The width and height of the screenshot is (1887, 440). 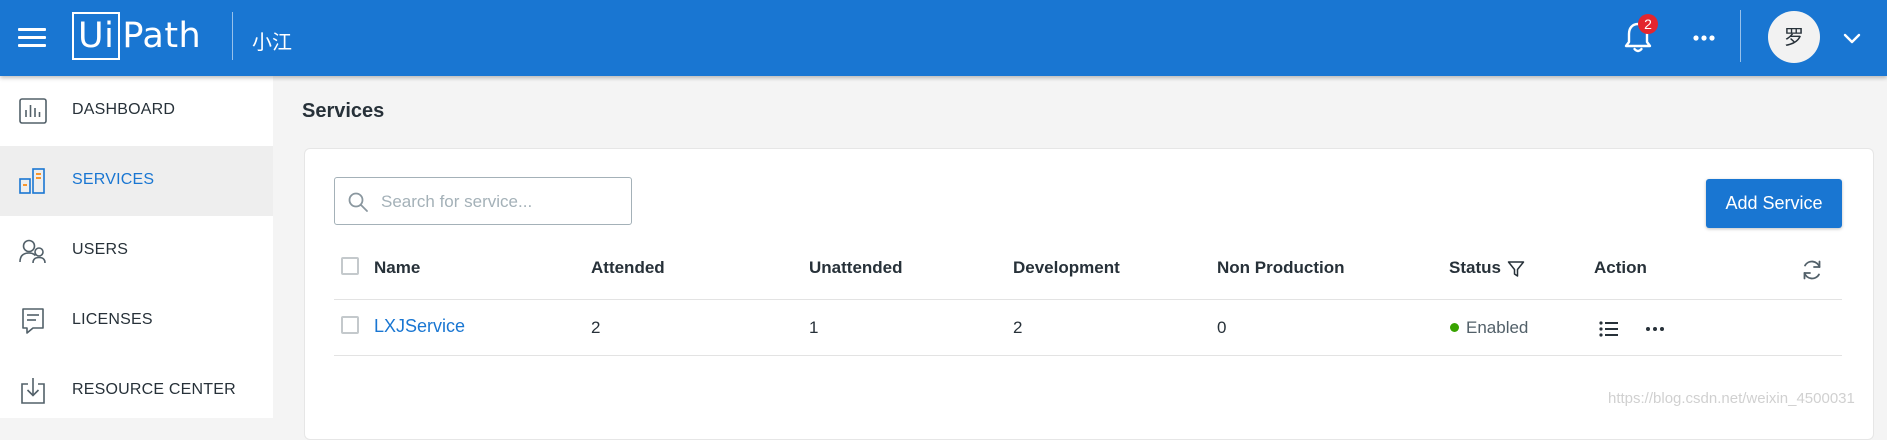 What do you see at coordinates (343, 111) in the screenshot?
I see `page-title: Services` at bounding box center [343, 111].